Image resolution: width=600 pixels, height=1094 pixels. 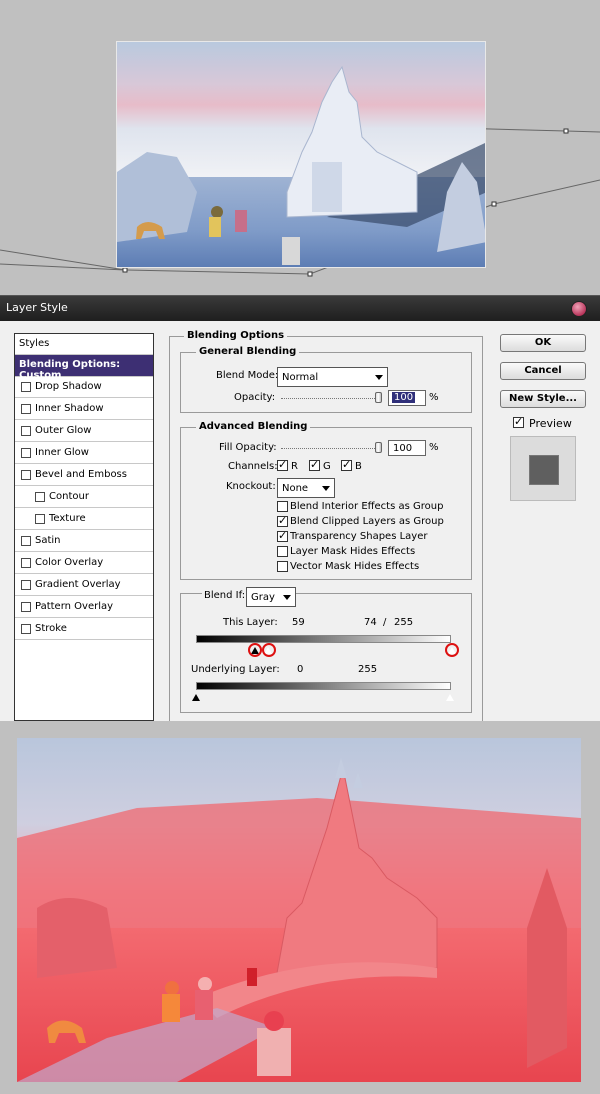 What do you see at coordinates (331, 398) in the screenshot?
I see `opacity-slider-track` at bounding box center [331, 398].